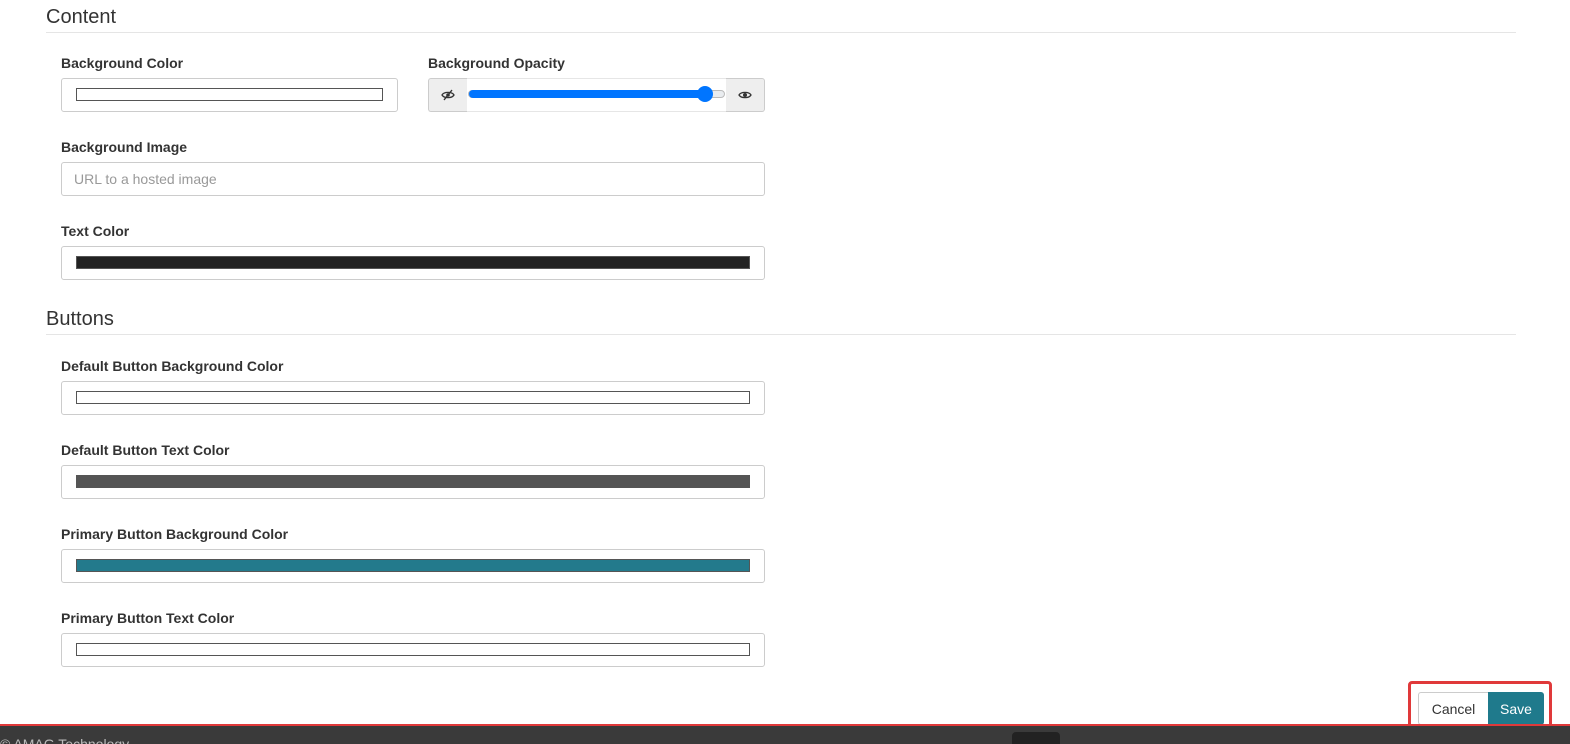 Image resolution: width=1570 pixels, height=744 pixels. Describe the element at coordinates (124, 147) in the screenshot. I see `background-image-label: Background Image` at that location.